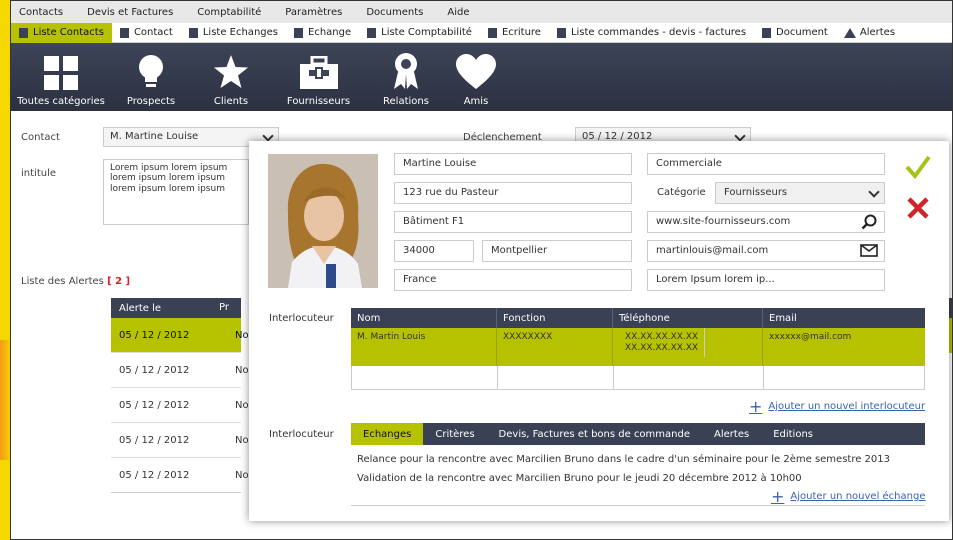  Describe the element at coordinates (146, 33) in the screenshot. I see `tab-contact: Contact` at that location.